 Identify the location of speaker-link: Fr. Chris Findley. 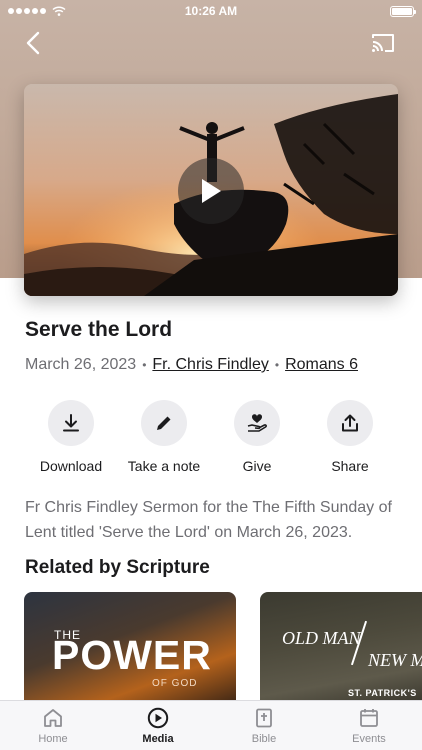
(210, 365).